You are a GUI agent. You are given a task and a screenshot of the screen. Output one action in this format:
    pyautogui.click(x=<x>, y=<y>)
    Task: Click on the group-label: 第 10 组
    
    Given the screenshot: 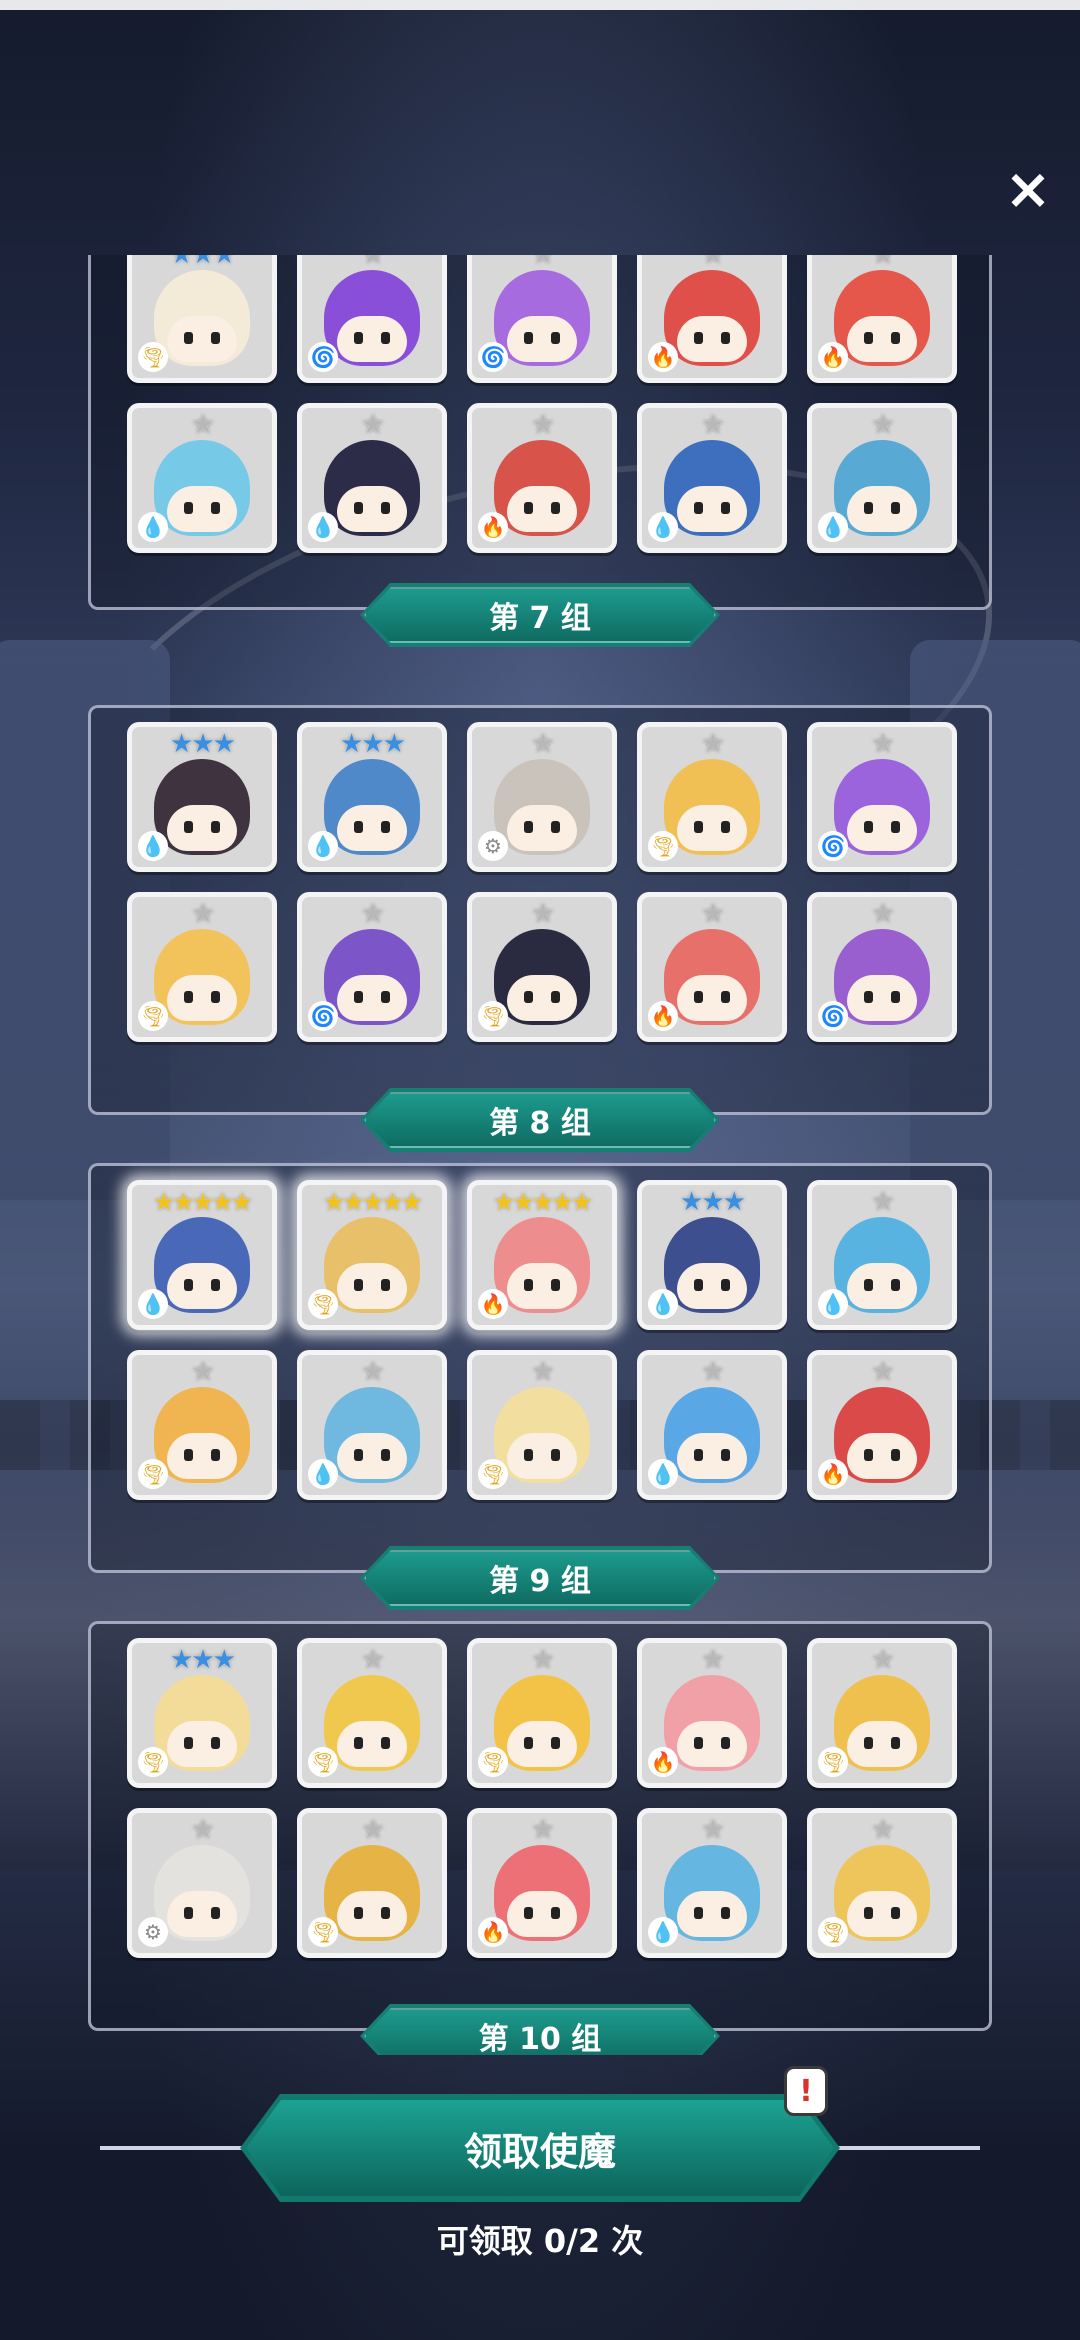 What is the action you would take?
    pyautogui.click(x=540, y=2029)
    